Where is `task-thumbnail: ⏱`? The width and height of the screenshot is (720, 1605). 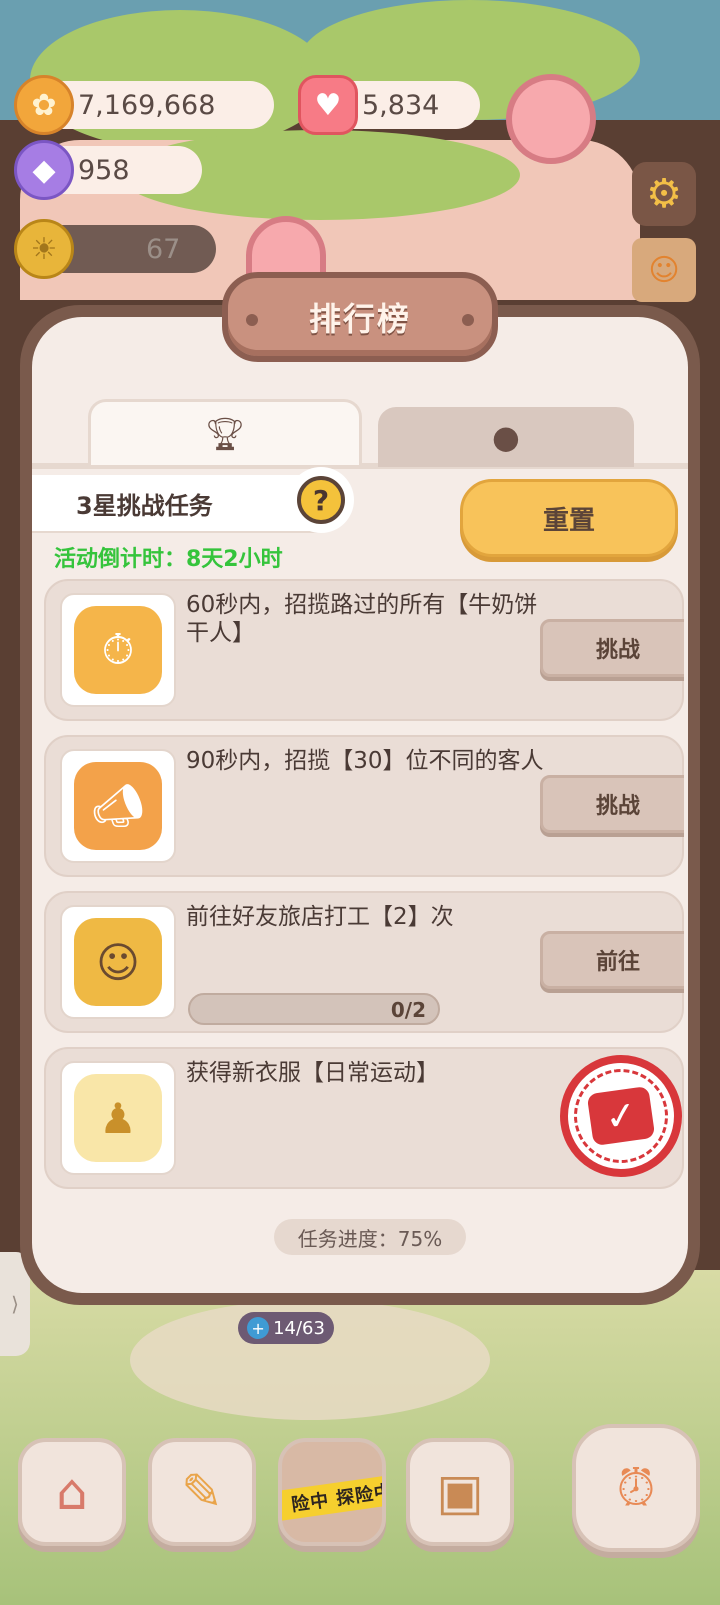
task-thumbnail: ⏱ is located at coordinates (118, 650).